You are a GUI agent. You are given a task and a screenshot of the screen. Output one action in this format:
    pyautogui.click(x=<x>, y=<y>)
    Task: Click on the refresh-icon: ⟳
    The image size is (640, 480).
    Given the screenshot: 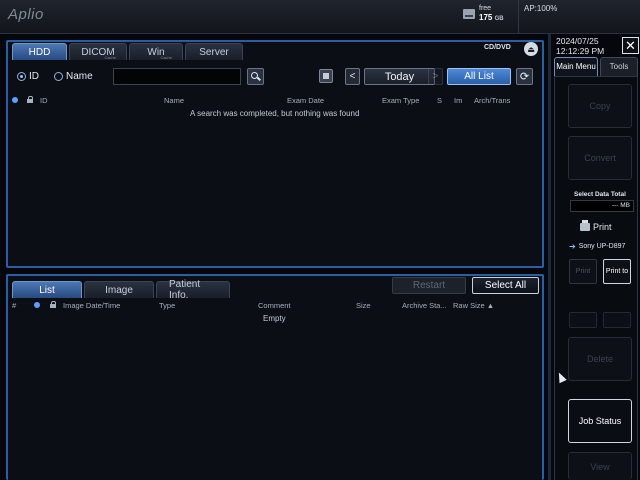 What is the action you would take?
    pyautogui.click(x=524, y=77)
    